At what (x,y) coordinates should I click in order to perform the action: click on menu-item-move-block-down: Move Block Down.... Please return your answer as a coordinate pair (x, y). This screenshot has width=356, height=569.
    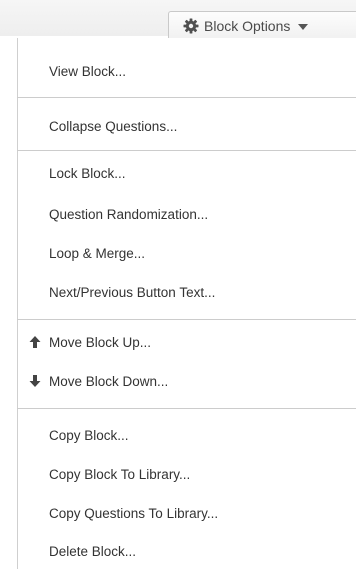
    Looking at the image, I should click on (108, 382).